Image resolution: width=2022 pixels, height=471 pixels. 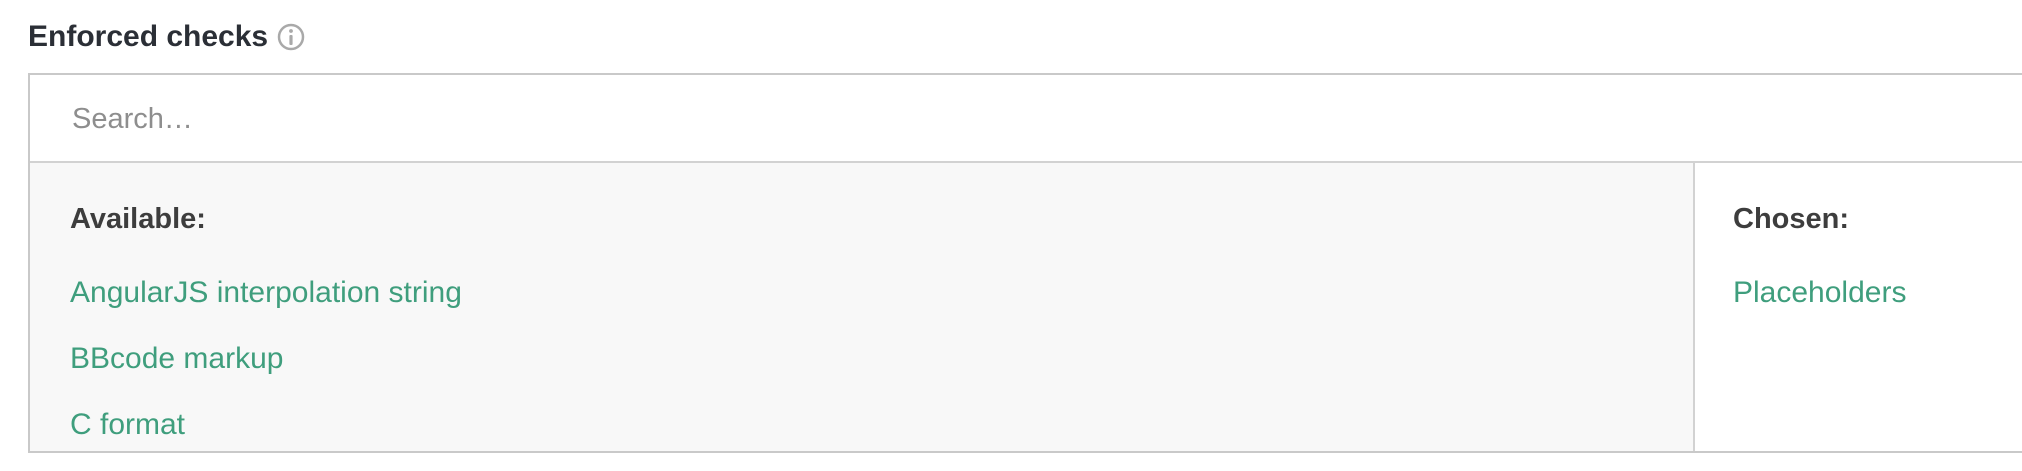 What do you see at coordinates (148, 36) in the screenshot?
I see `field-label: Enforced checks` at bounding box center [148, 36].